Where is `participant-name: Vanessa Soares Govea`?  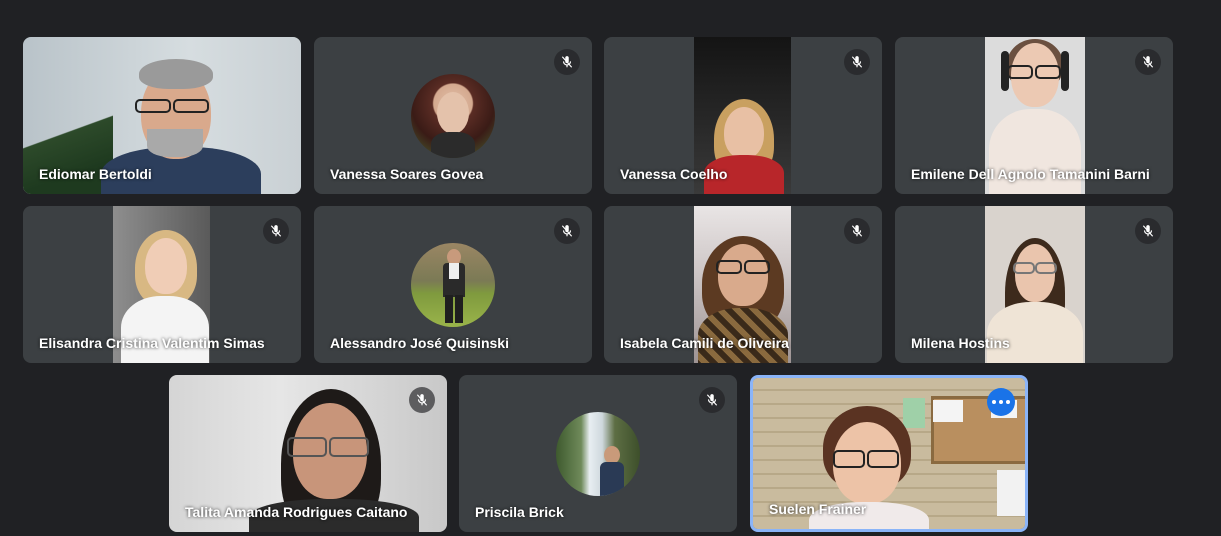 participant-name: Vanessa Soares Govea is located at coordinates (407, 174).